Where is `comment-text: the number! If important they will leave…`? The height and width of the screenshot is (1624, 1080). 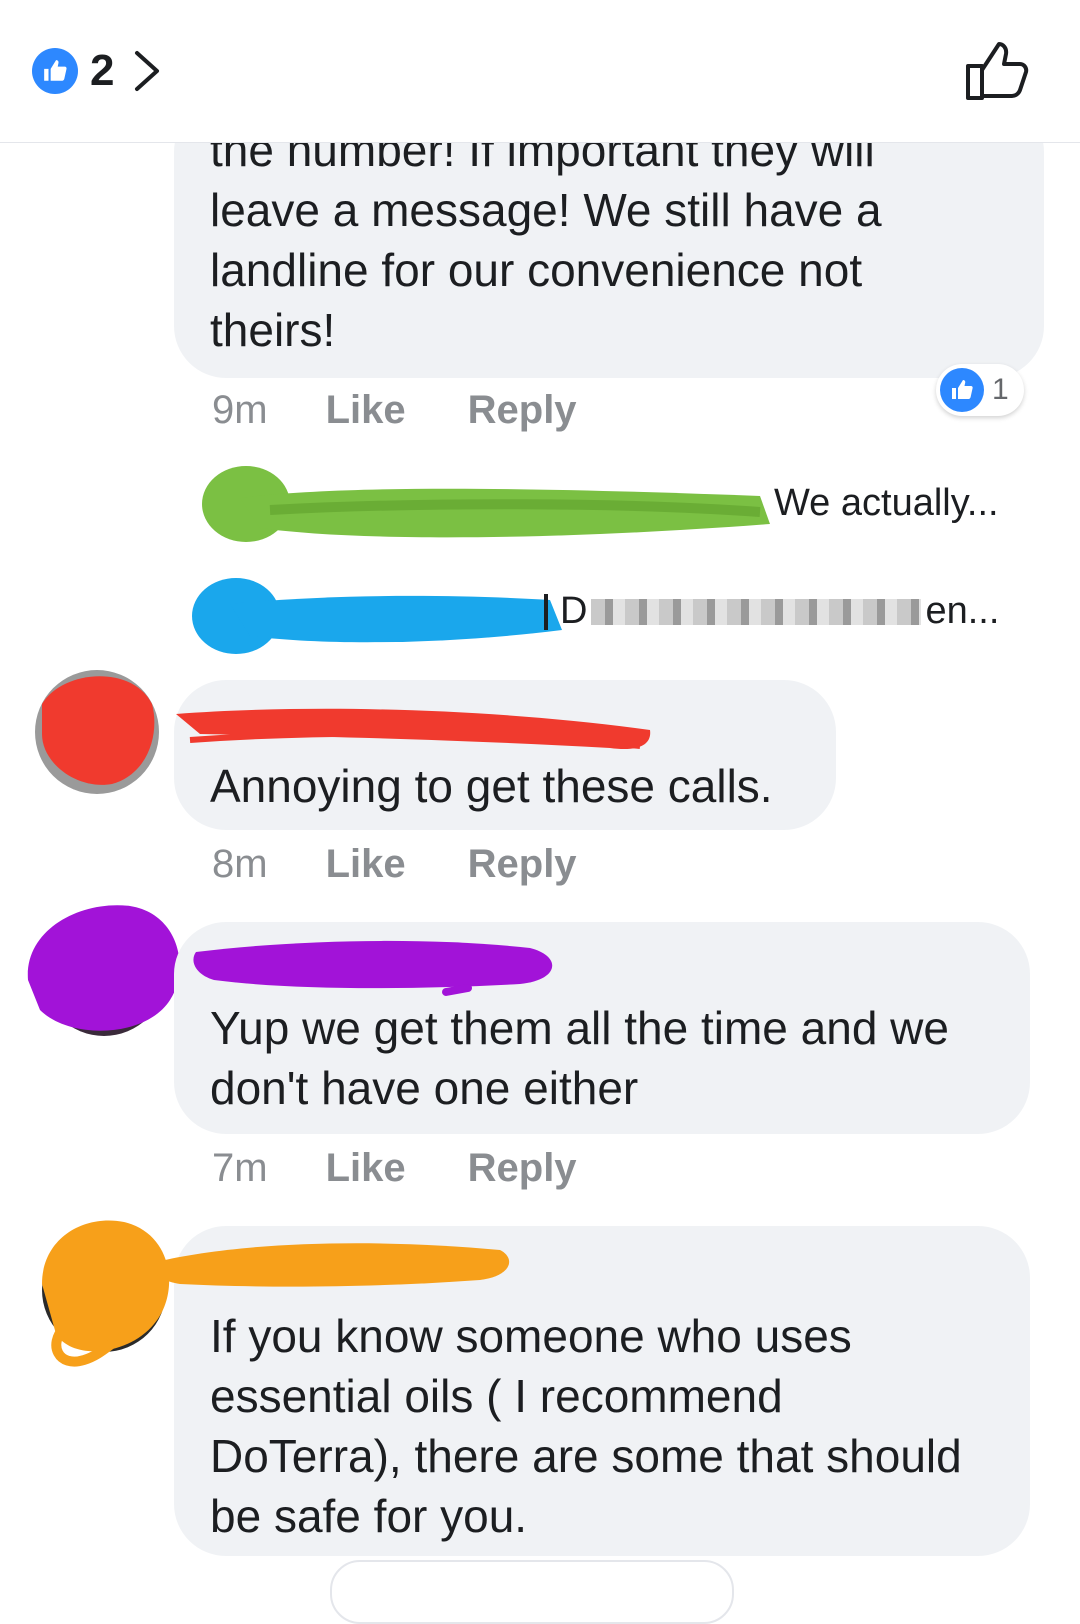
comment-text: the number! If important they will leave… is located at coordinates (546, 240).